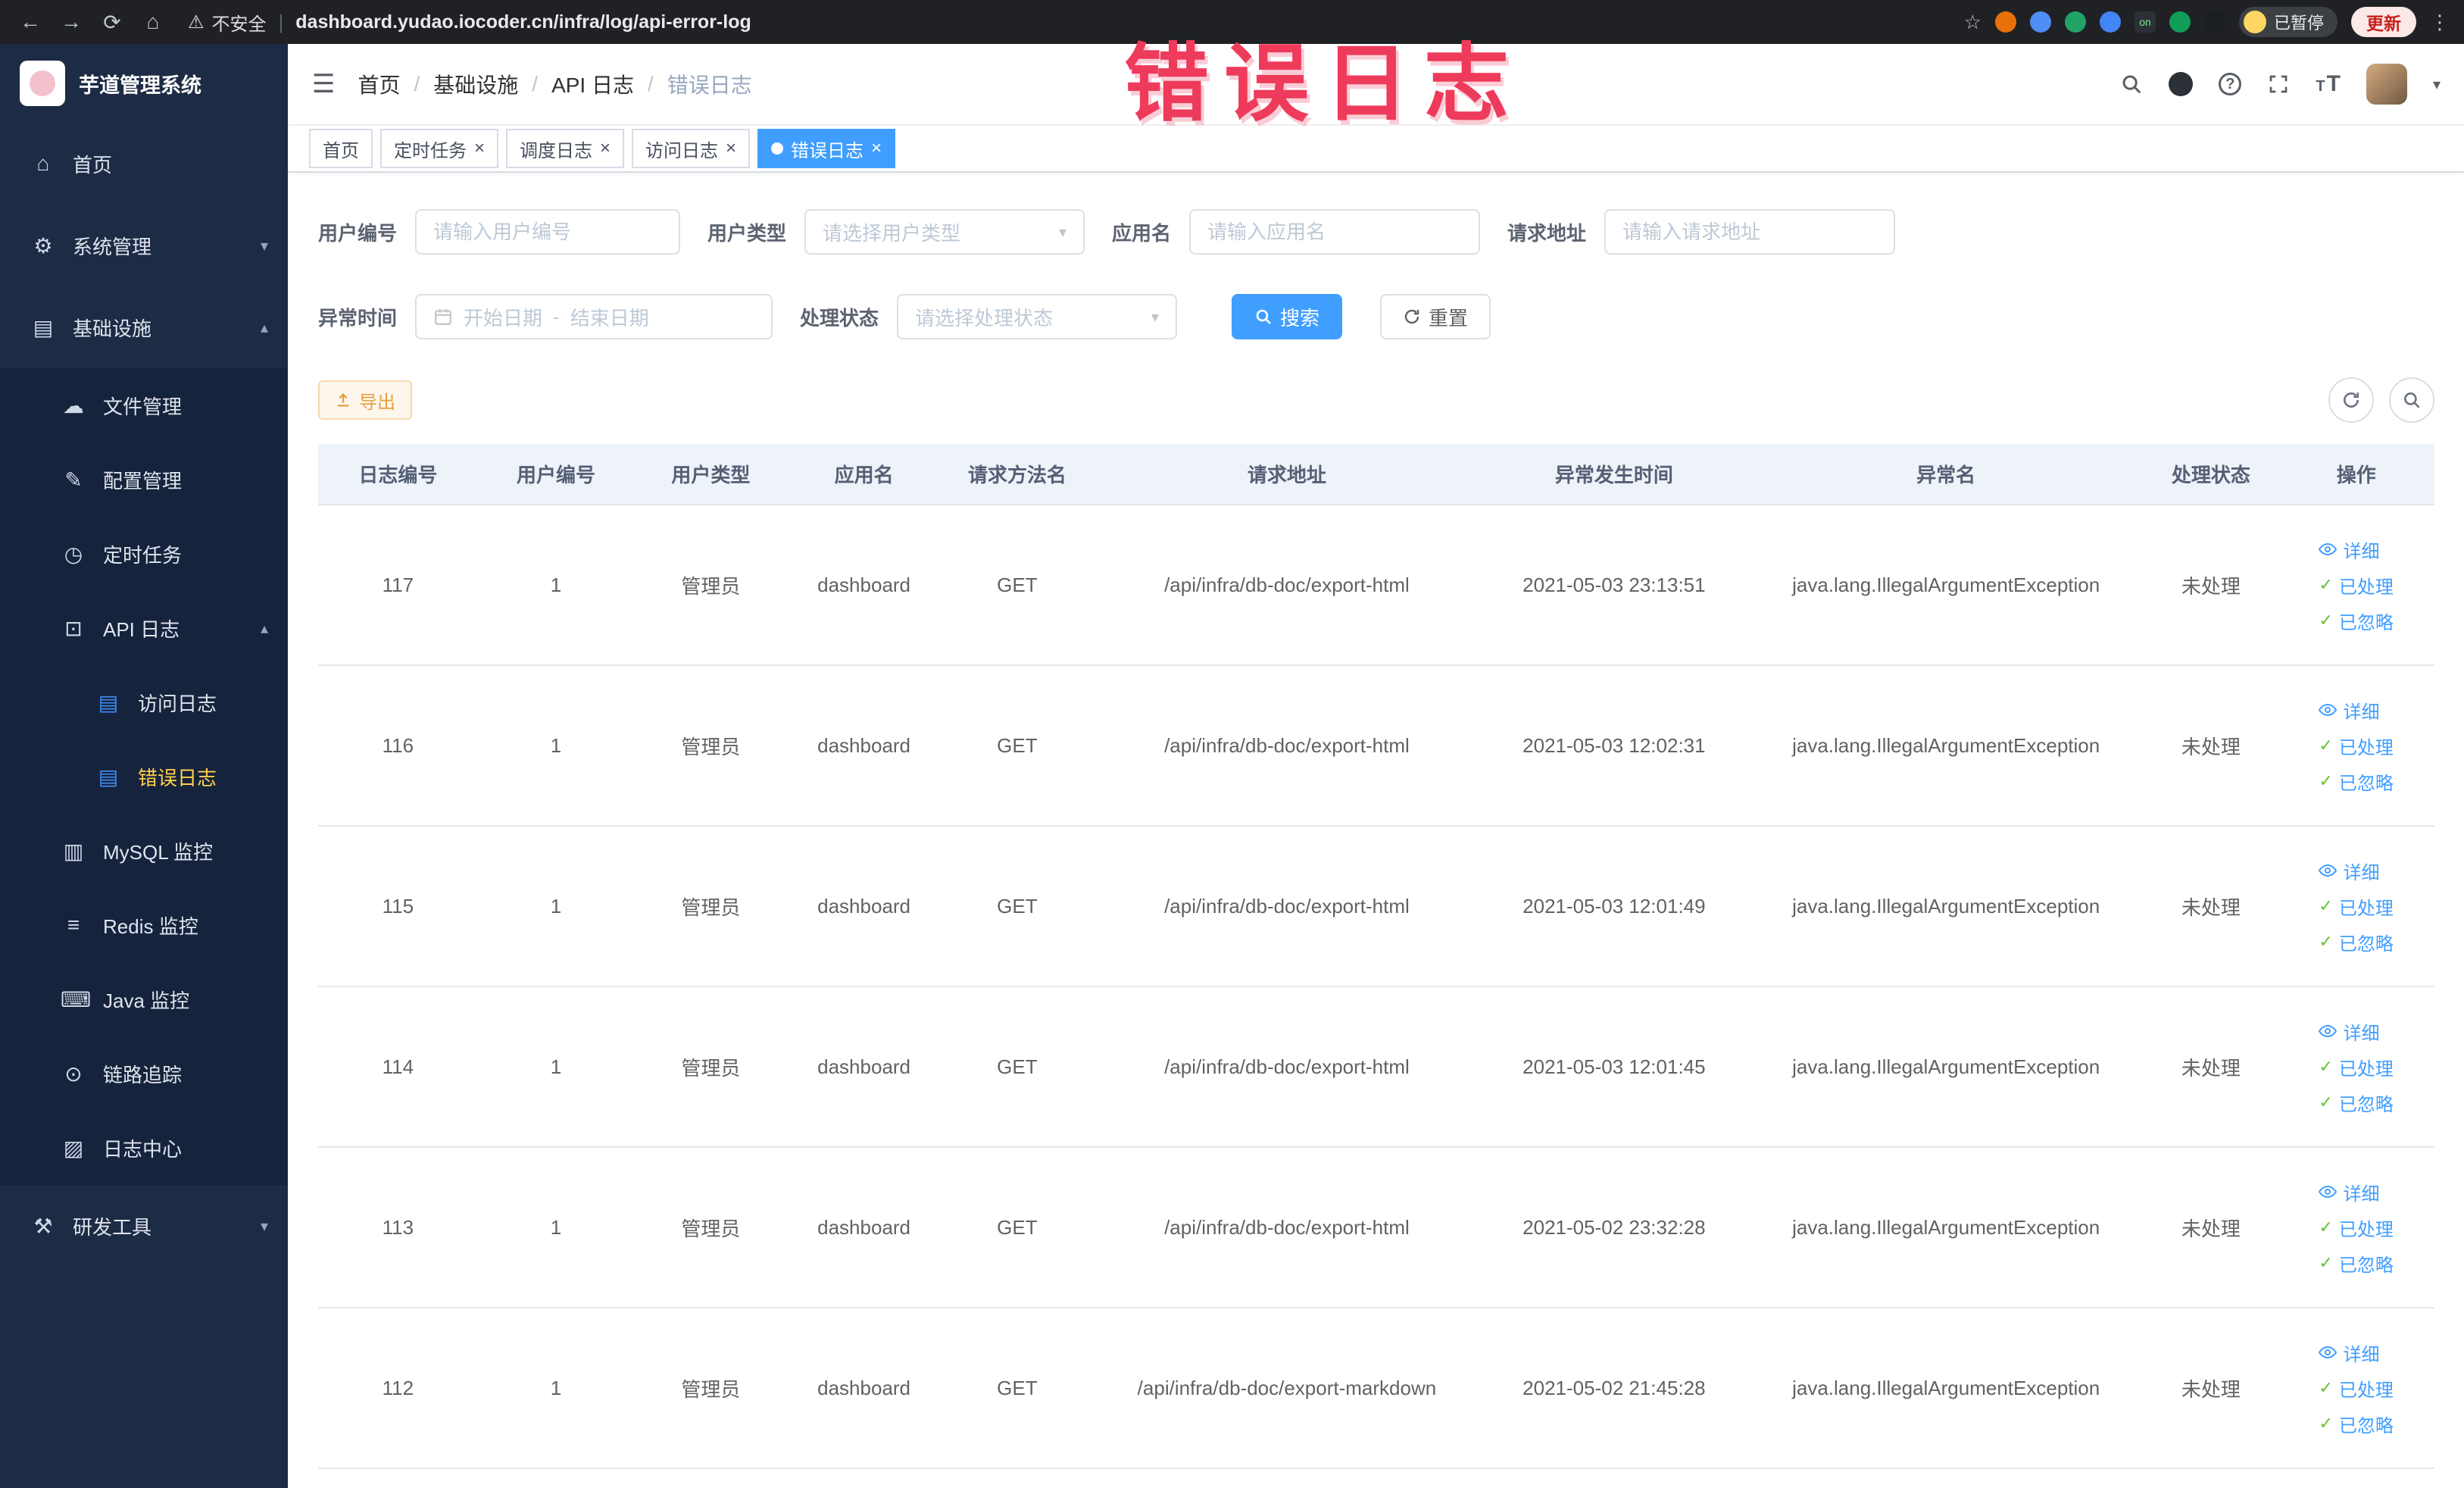 The height and width of the screenshot is (1488, 2464). What do you see at coordinates (709, 85) in the screenshot?
I see `breadcrumb-current: 错误日志` at bounding box center [709, 85].